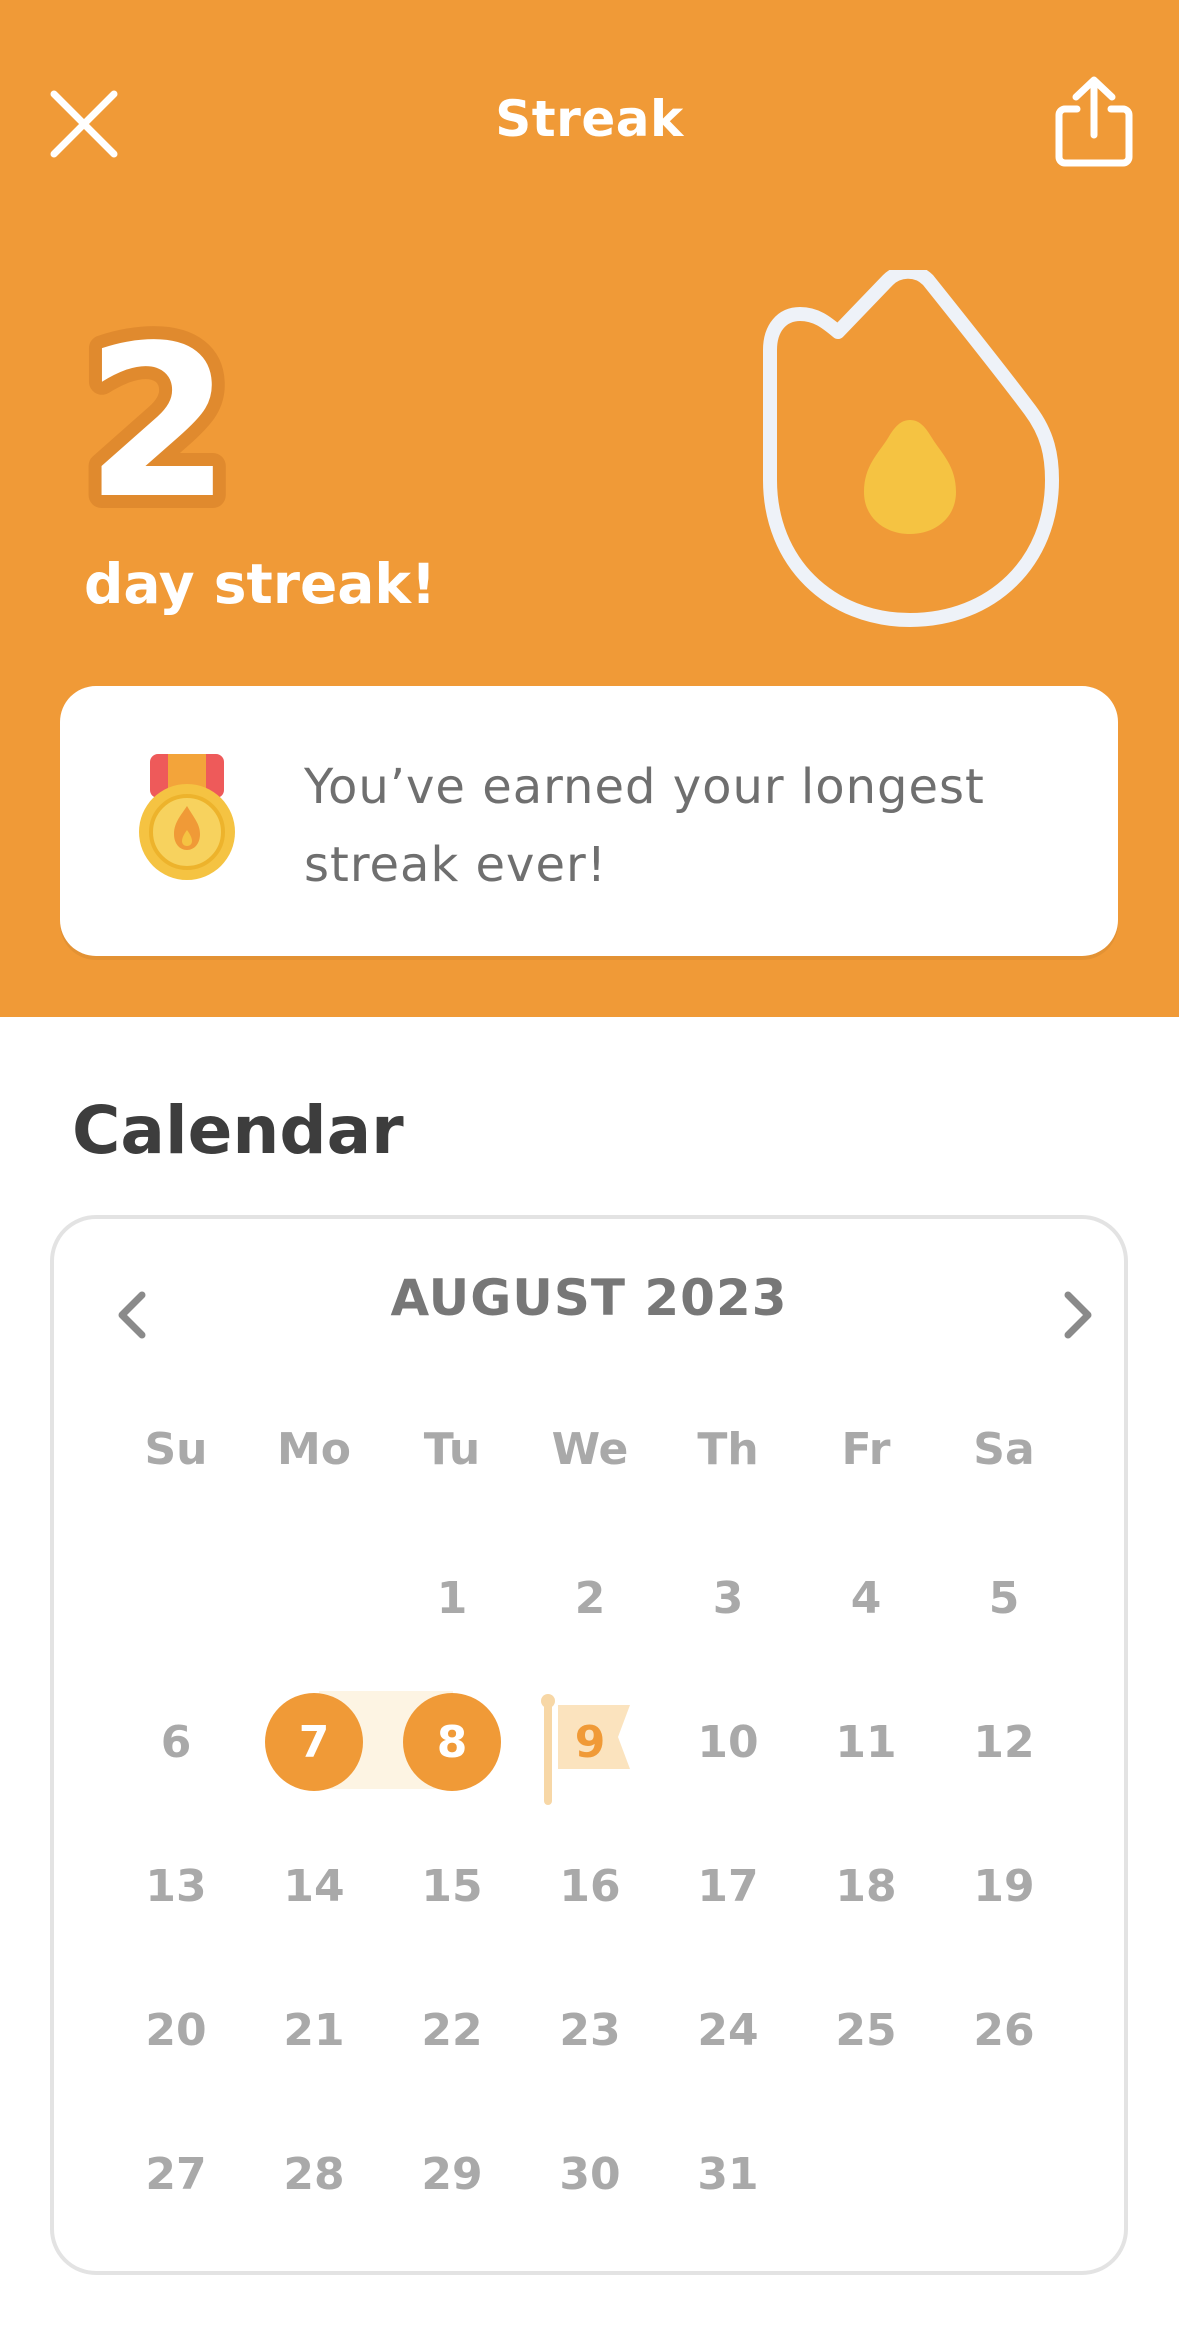  I want to click on banner-message: You’ve earned your longest streak ever!, so click(644, 826).